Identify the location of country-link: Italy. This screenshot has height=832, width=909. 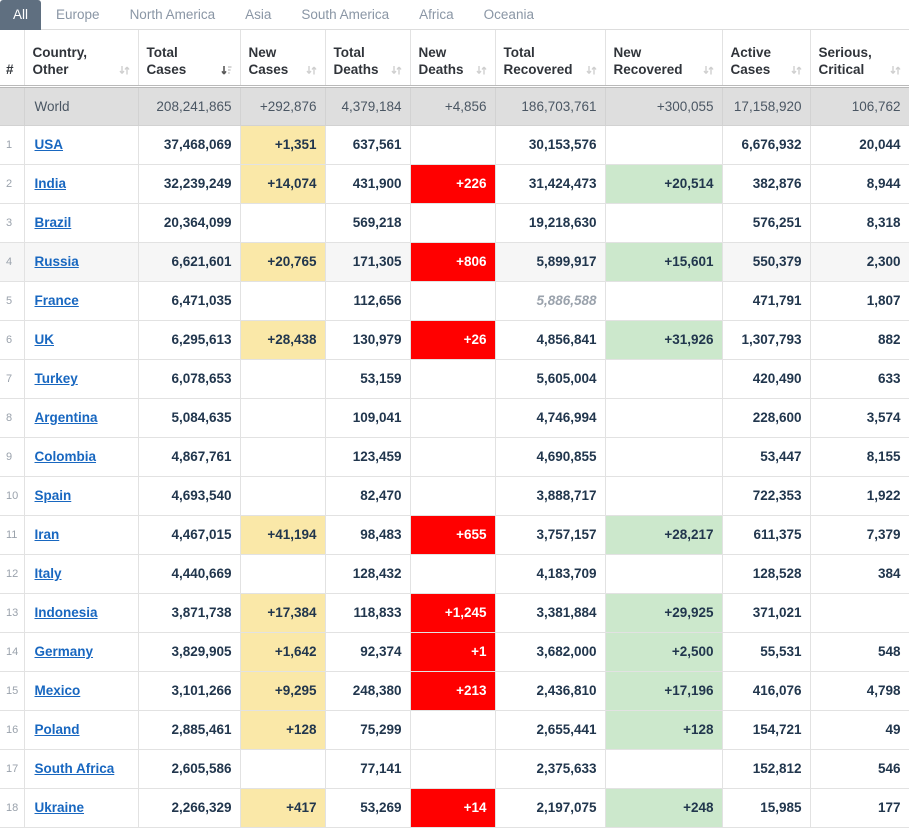
(48, 573).